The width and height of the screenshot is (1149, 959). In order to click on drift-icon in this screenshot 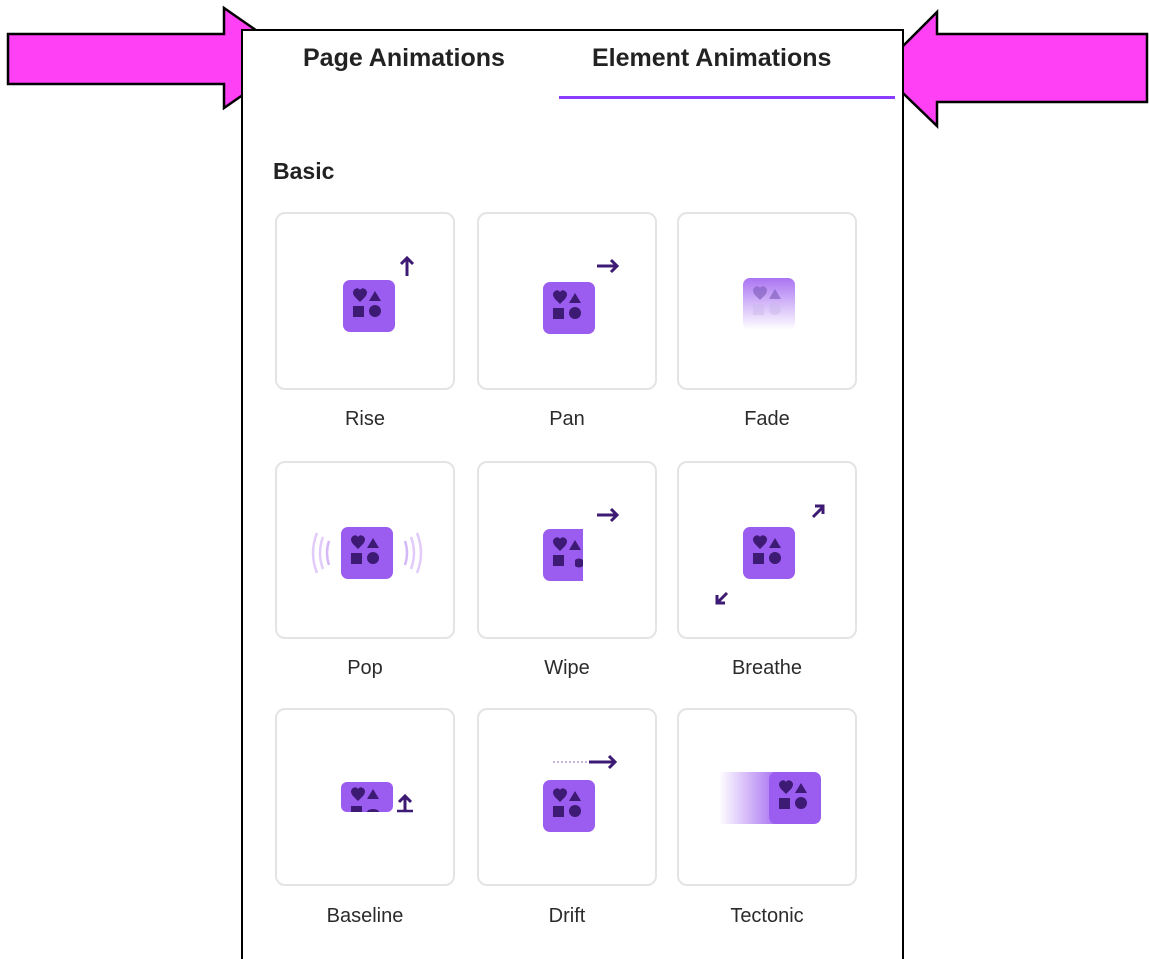, I will do `click(569, 799)`.